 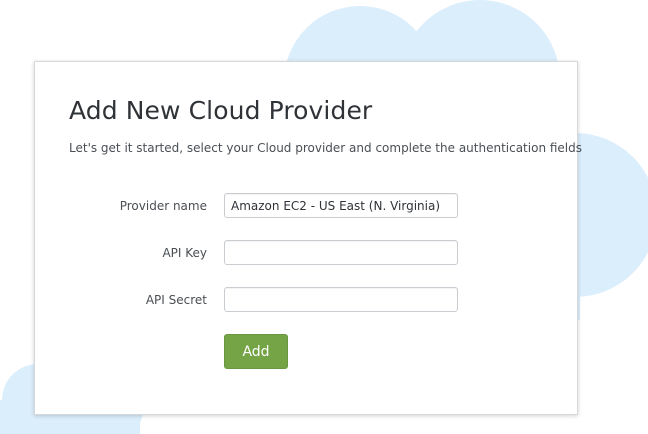 I want to click on page-title: Add New Cloud Provider, so click(x=221, y=110).